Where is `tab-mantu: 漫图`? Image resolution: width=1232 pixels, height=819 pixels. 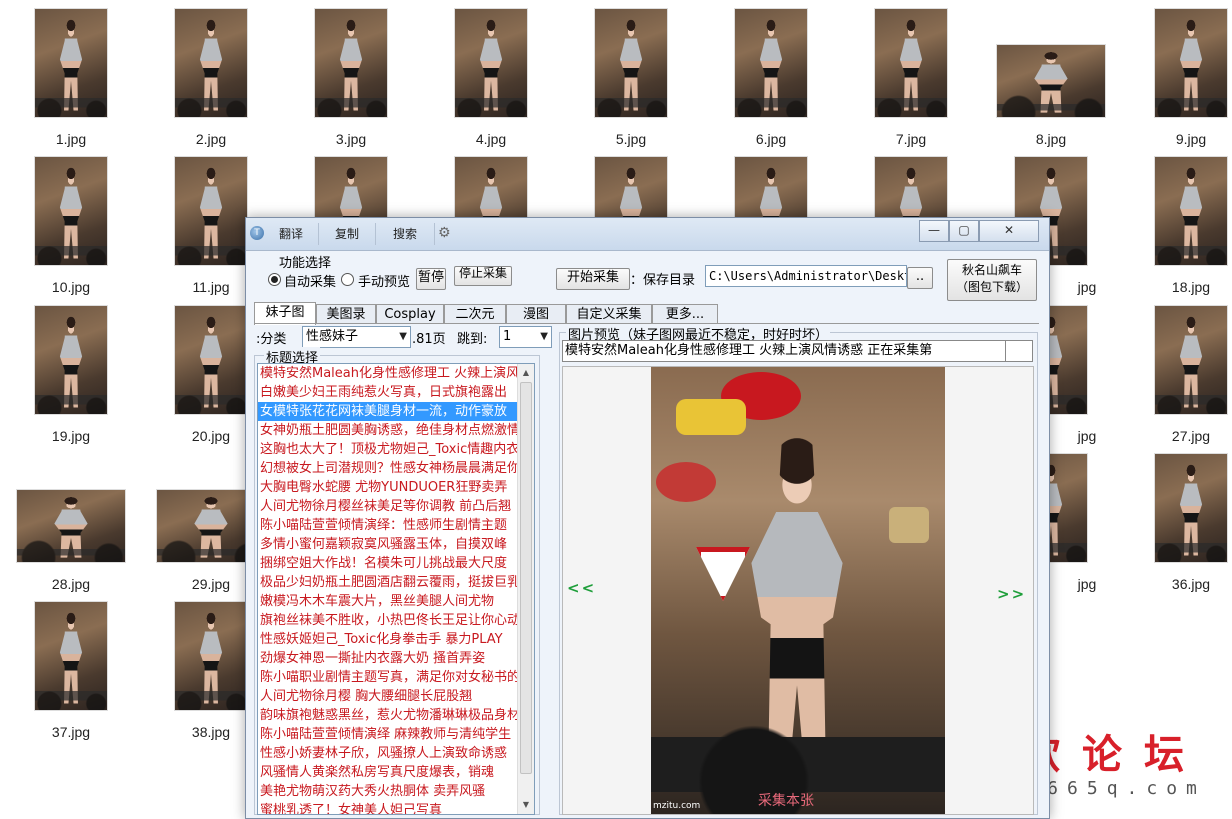 tab-mantu: 漫图 is located at coordinates (536, 314).